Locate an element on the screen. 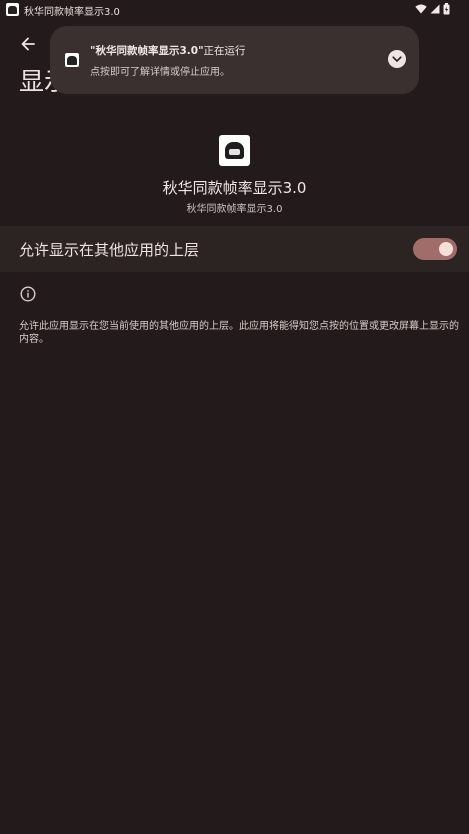  notification-app-icon is located at coordinates (72, 60).